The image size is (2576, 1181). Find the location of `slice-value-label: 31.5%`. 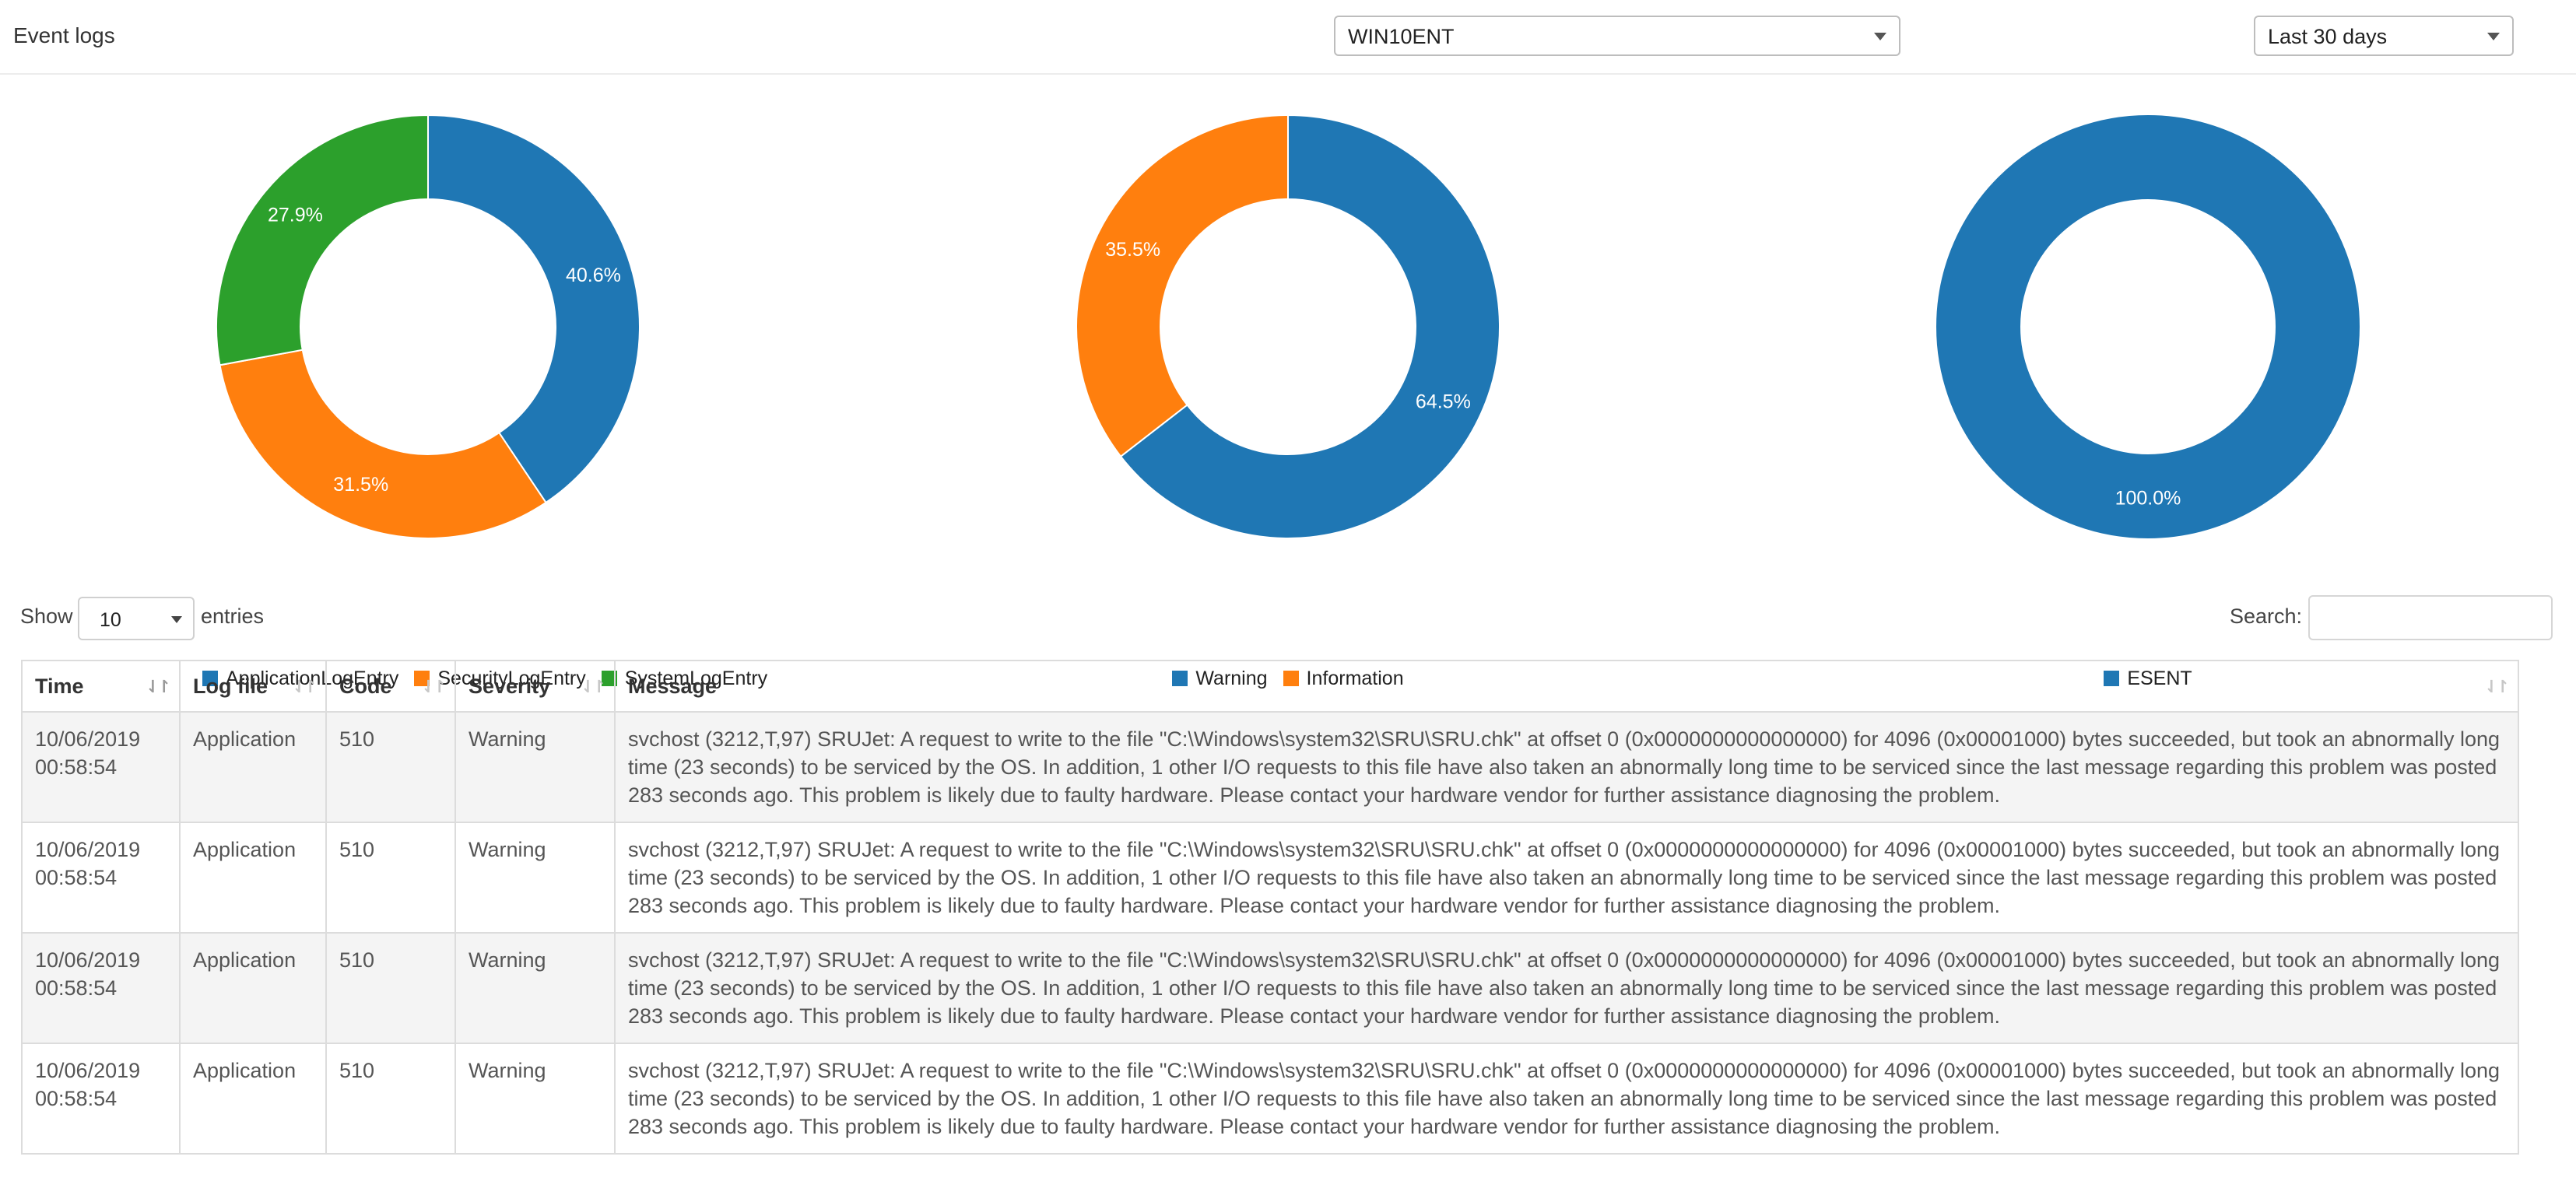

slice-value-label: 31.5% is located at coordinates (361, 485).